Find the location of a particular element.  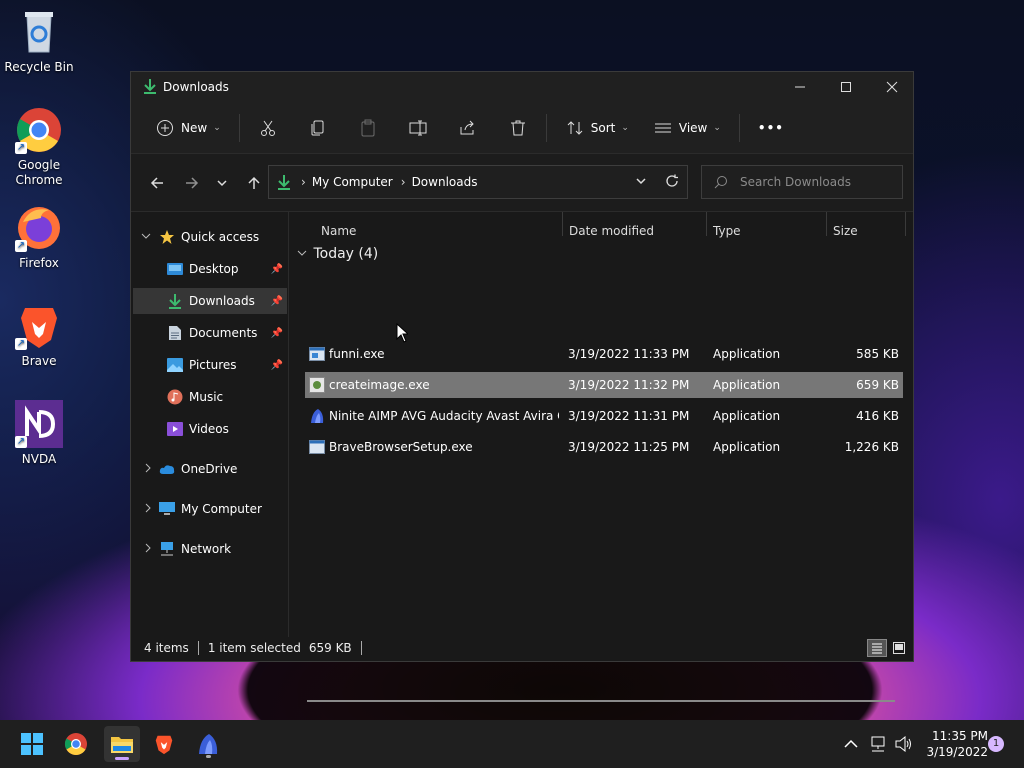

new-button: New ⌄ is located at coordinates (188, 128).